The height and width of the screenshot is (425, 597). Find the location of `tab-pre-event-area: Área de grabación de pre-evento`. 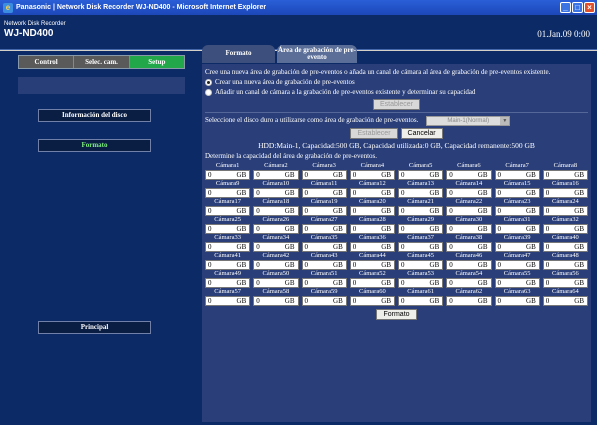

tab-pre-event-area: Área de grabación de pre-evento is located at coordinates (317, 54).